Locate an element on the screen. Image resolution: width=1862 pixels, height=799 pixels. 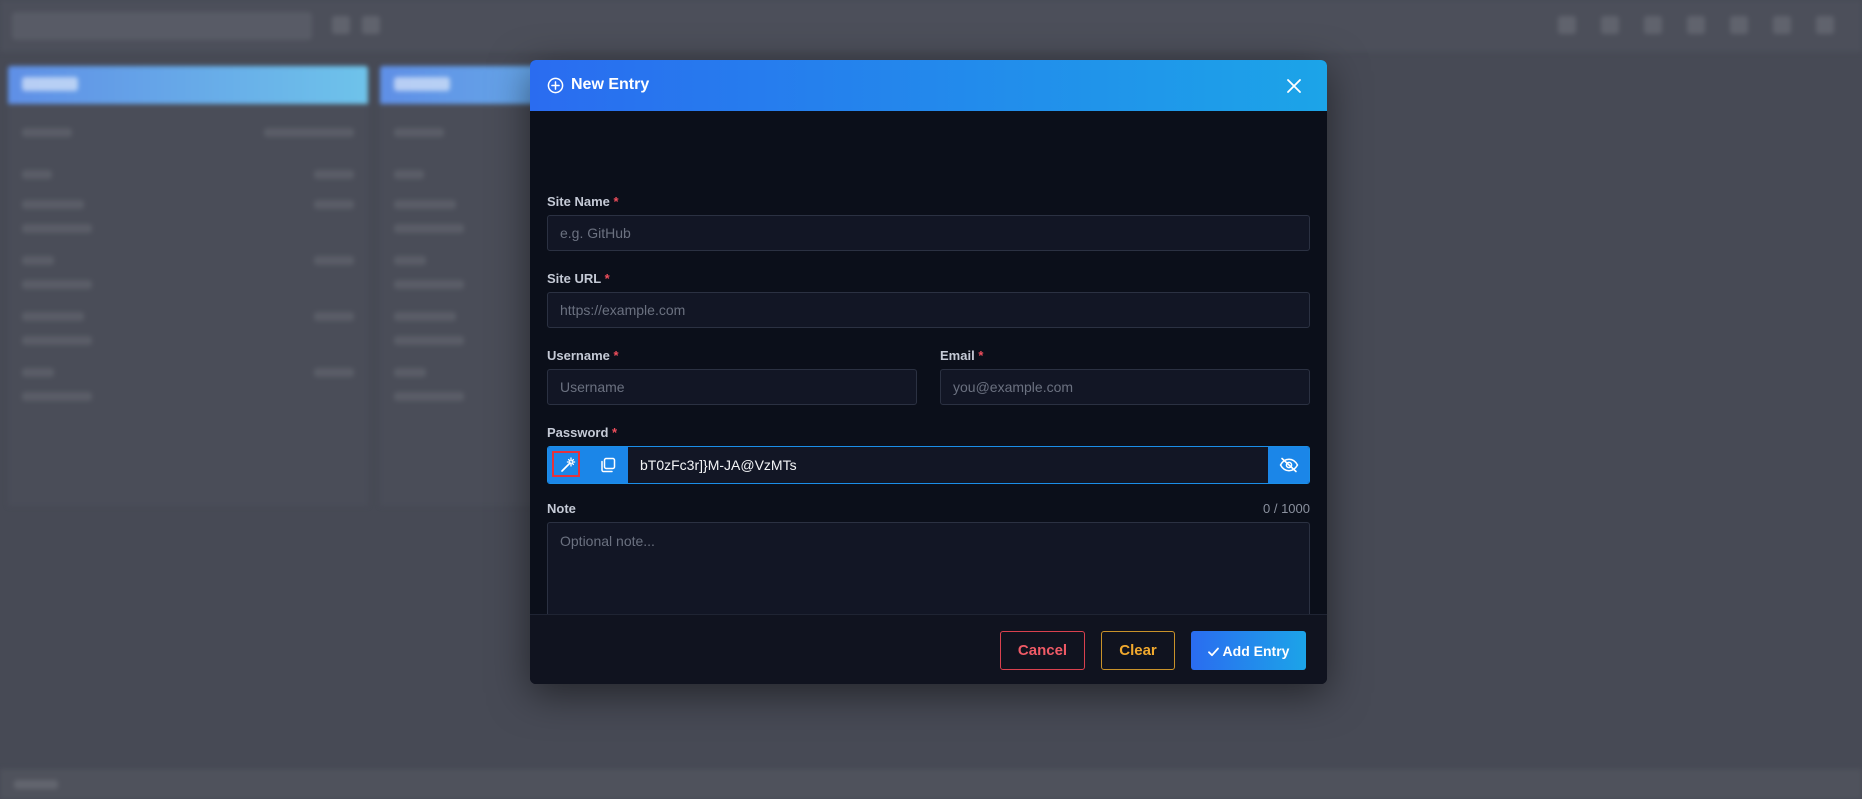
toggle-password-visibility-button is located at coordinates (1288, 465).